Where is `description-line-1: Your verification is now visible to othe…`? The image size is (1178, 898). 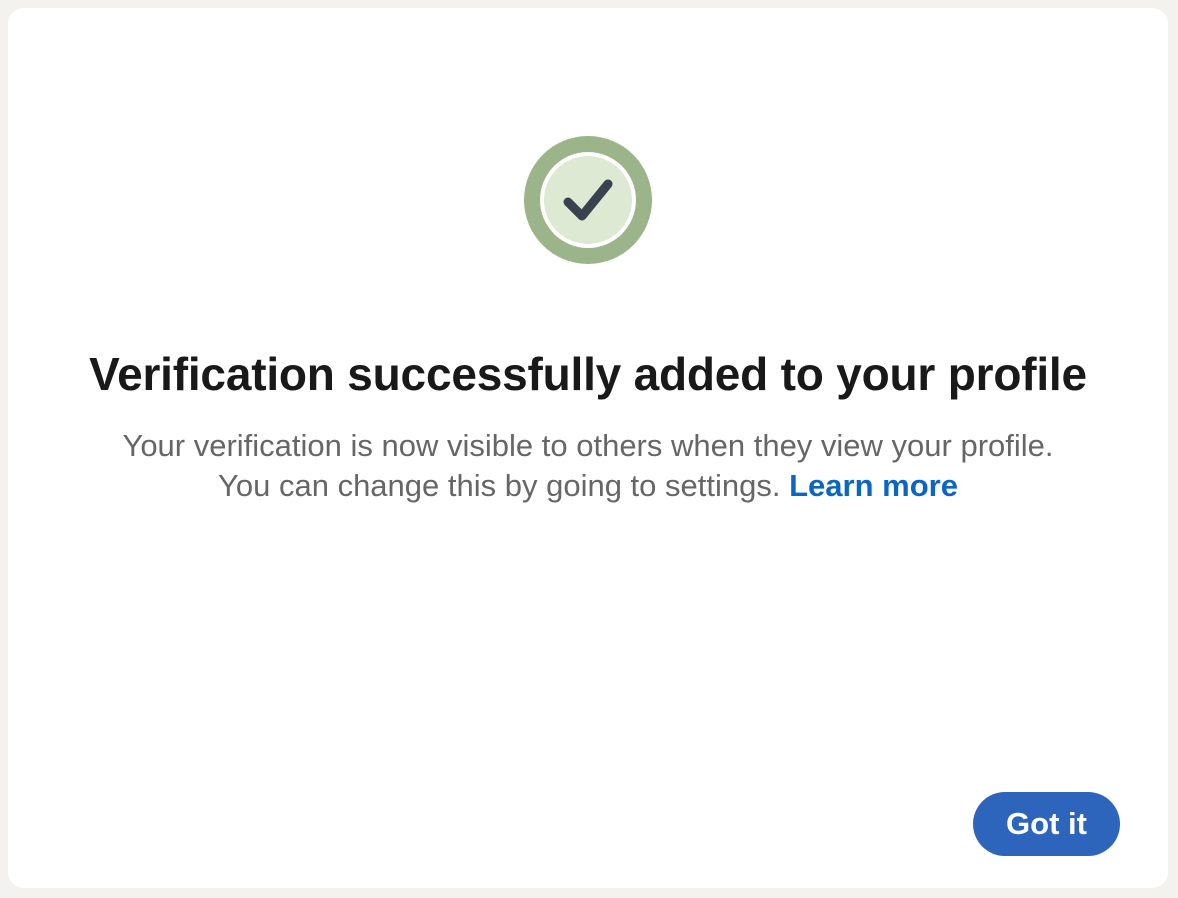 description-line-1: Your verification is now visible to othe… is located at coordinates (588, 445).